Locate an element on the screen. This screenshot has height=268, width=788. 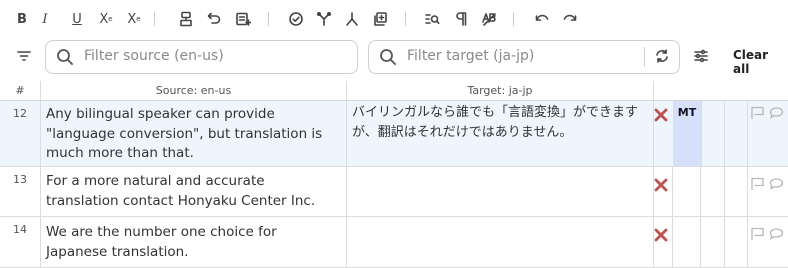
row-number: 13 is located at coordinates (20, 191).